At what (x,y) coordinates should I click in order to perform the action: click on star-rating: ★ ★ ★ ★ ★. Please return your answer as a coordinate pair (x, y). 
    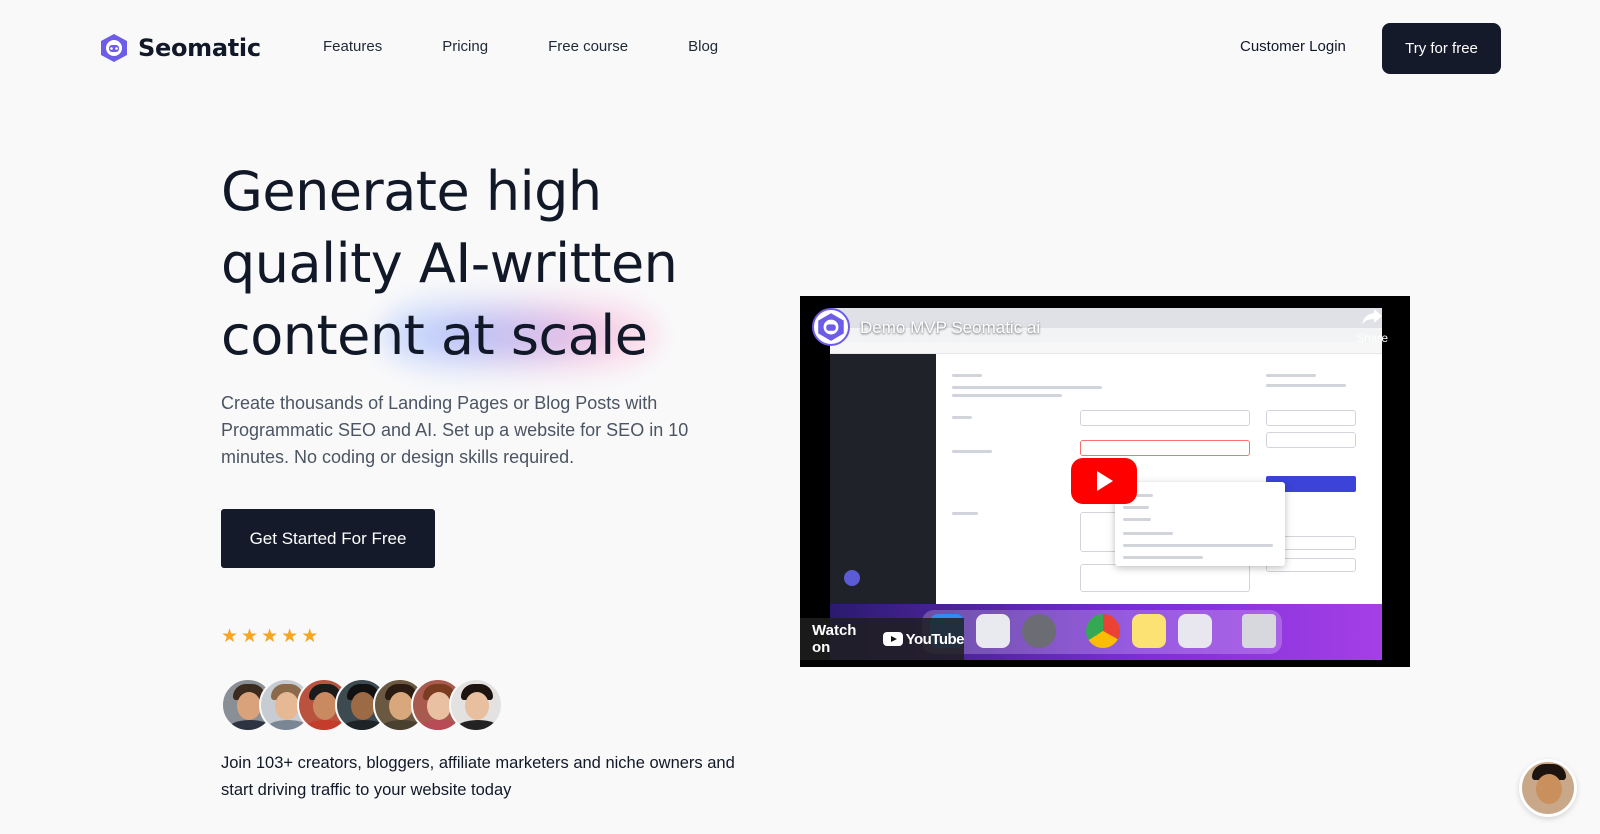
    Looking at the image, I should click on (269, 637).